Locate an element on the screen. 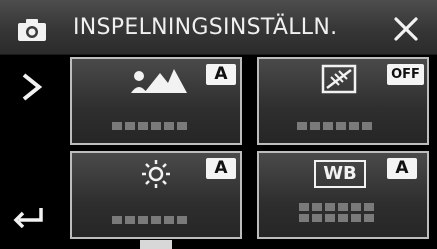 This screenshot has height=249, width=437. brightness-badge: A is located at coordinates (221, 168).